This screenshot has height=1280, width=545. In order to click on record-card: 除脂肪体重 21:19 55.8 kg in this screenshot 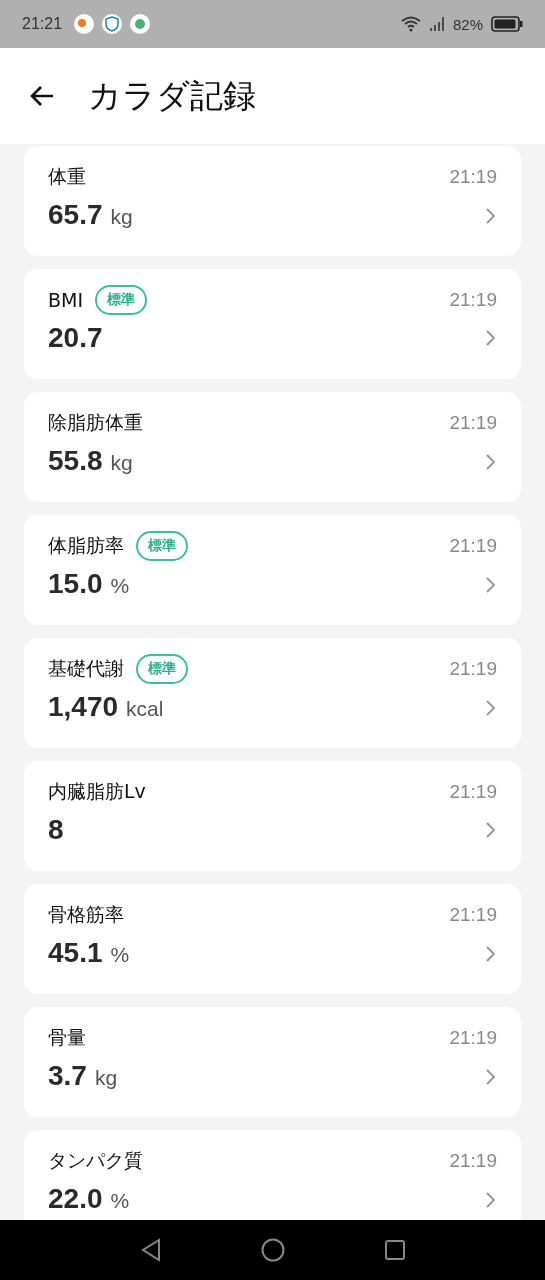, I will do `click(272, 447)`.